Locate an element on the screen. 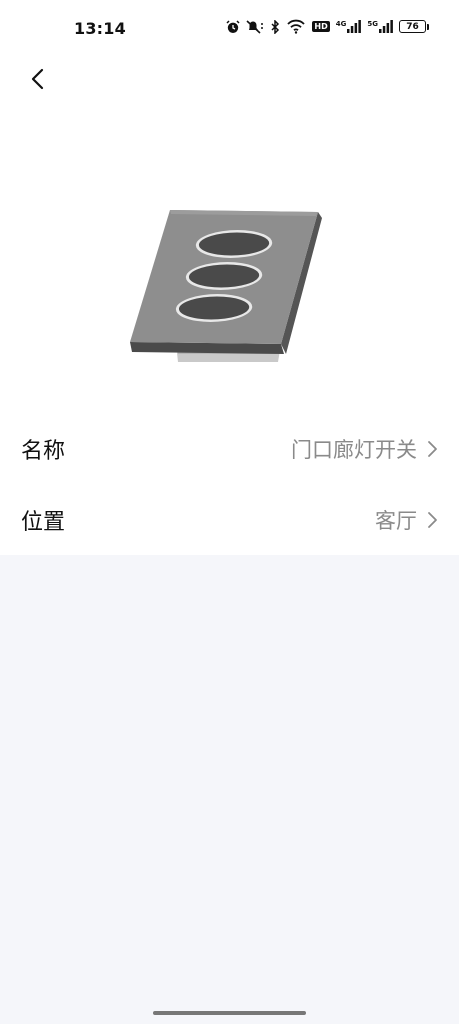 The height and width of the screenshot is (1024, 459). status-icons: HD 4G 5G 76 is located at coordinates (327, 26).